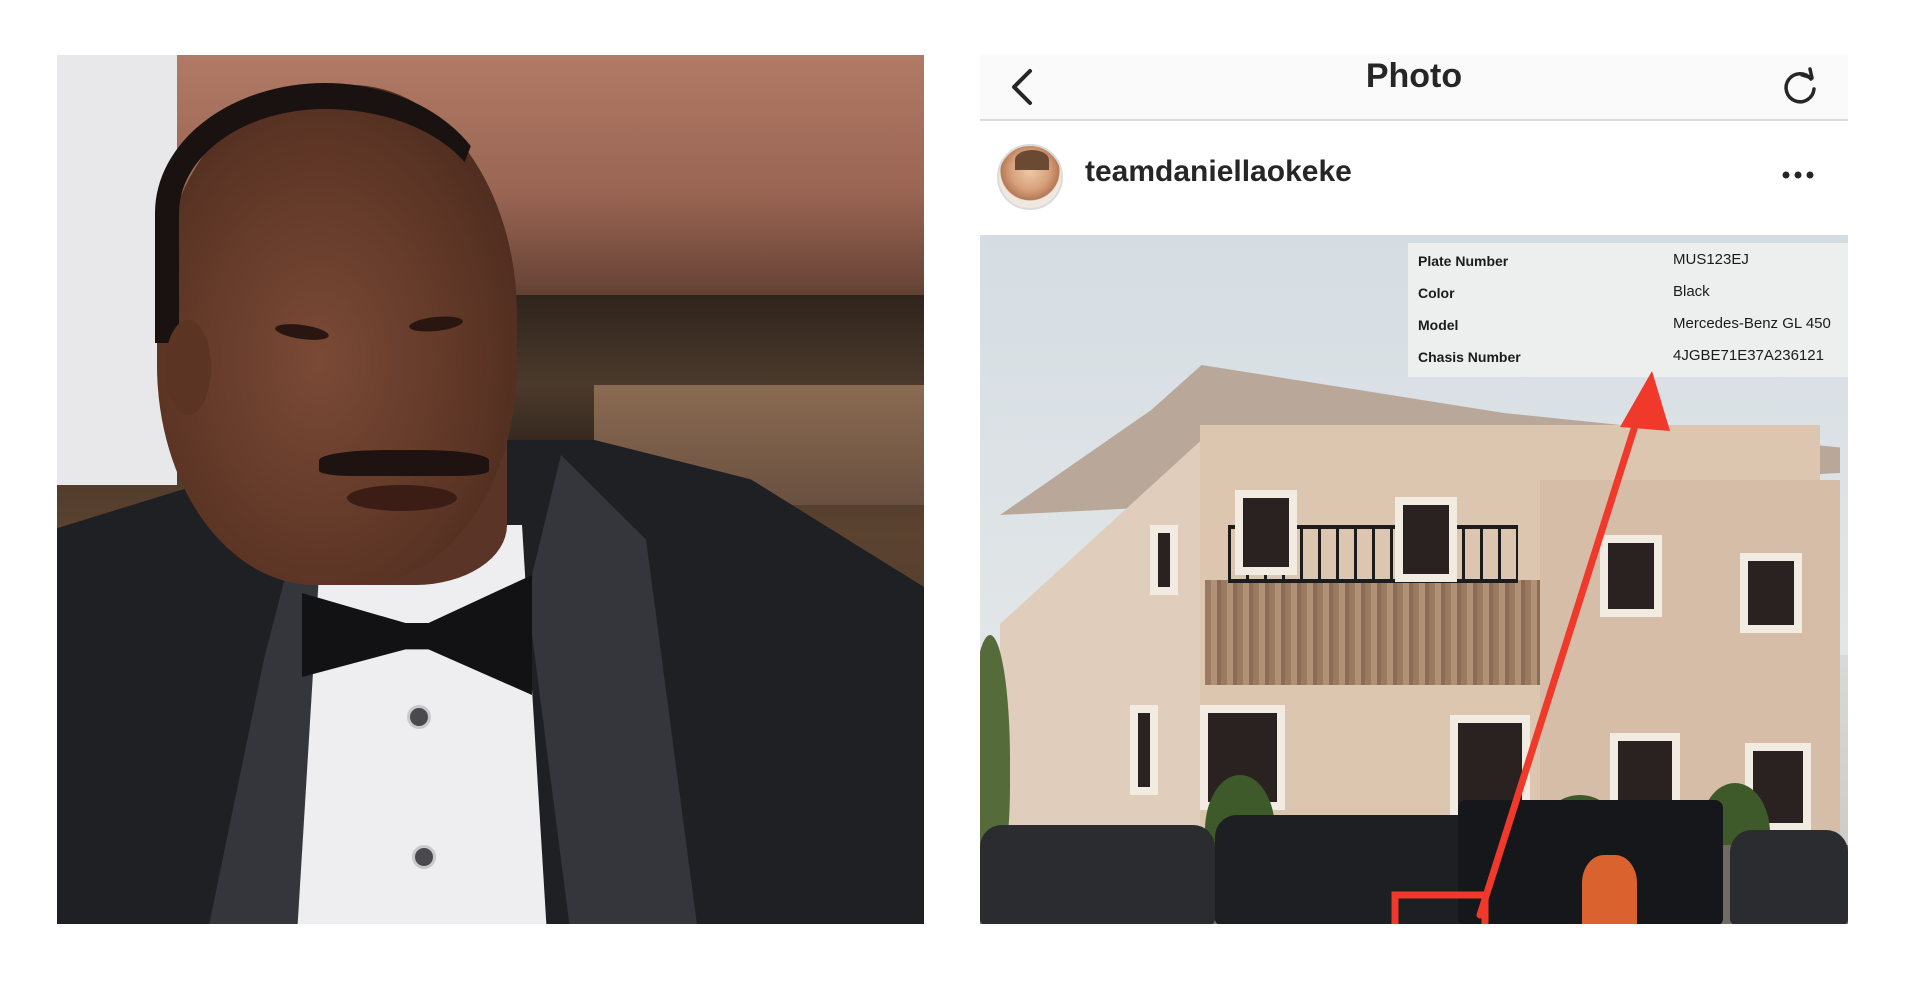  What do you see at coordinates (325, 213) in the screenshot?
I see `hair` at bounding box center [325, 213].